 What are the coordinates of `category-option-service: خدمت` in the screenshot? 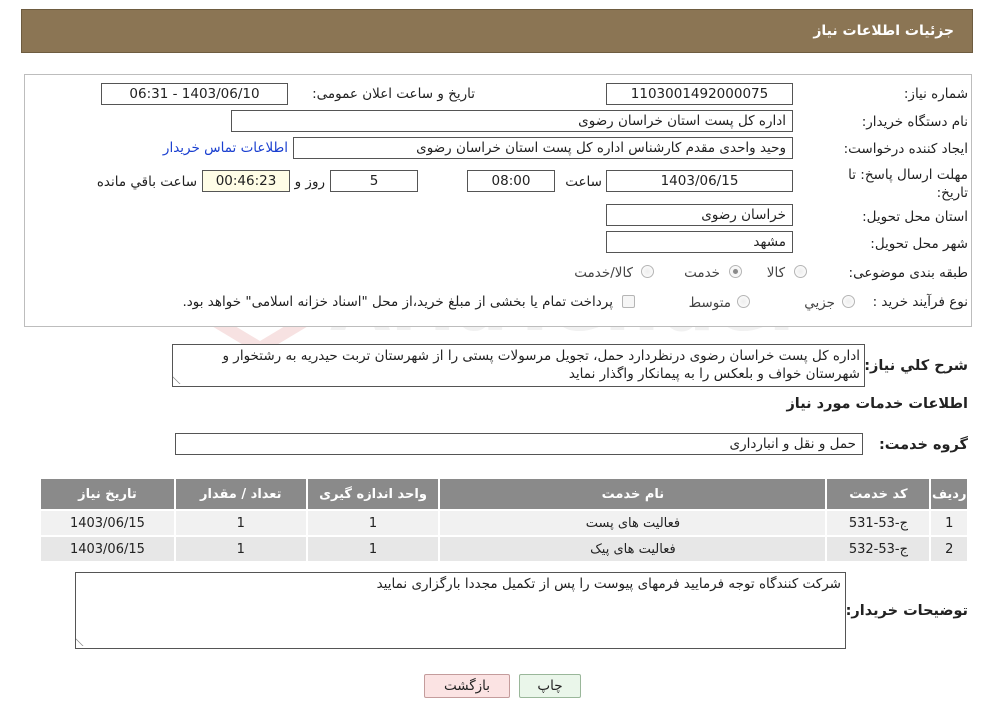 It's located at (702, 273).